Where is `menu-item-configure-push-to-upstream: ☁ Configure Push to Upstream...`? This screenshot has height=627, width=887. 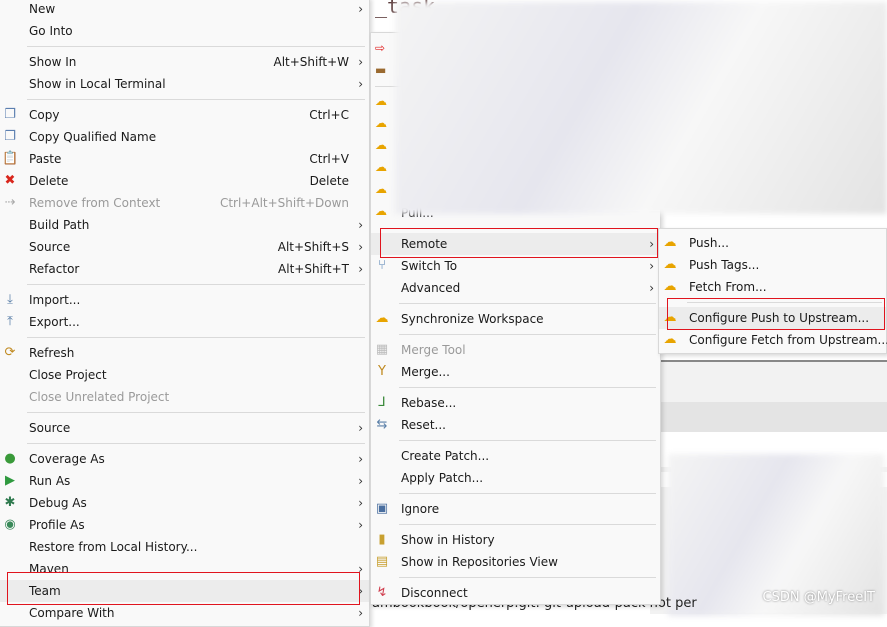
menu-item-configure-push-to-upstream: ☁ Configure Push to Upstream... is located at coordinates (772, 318).